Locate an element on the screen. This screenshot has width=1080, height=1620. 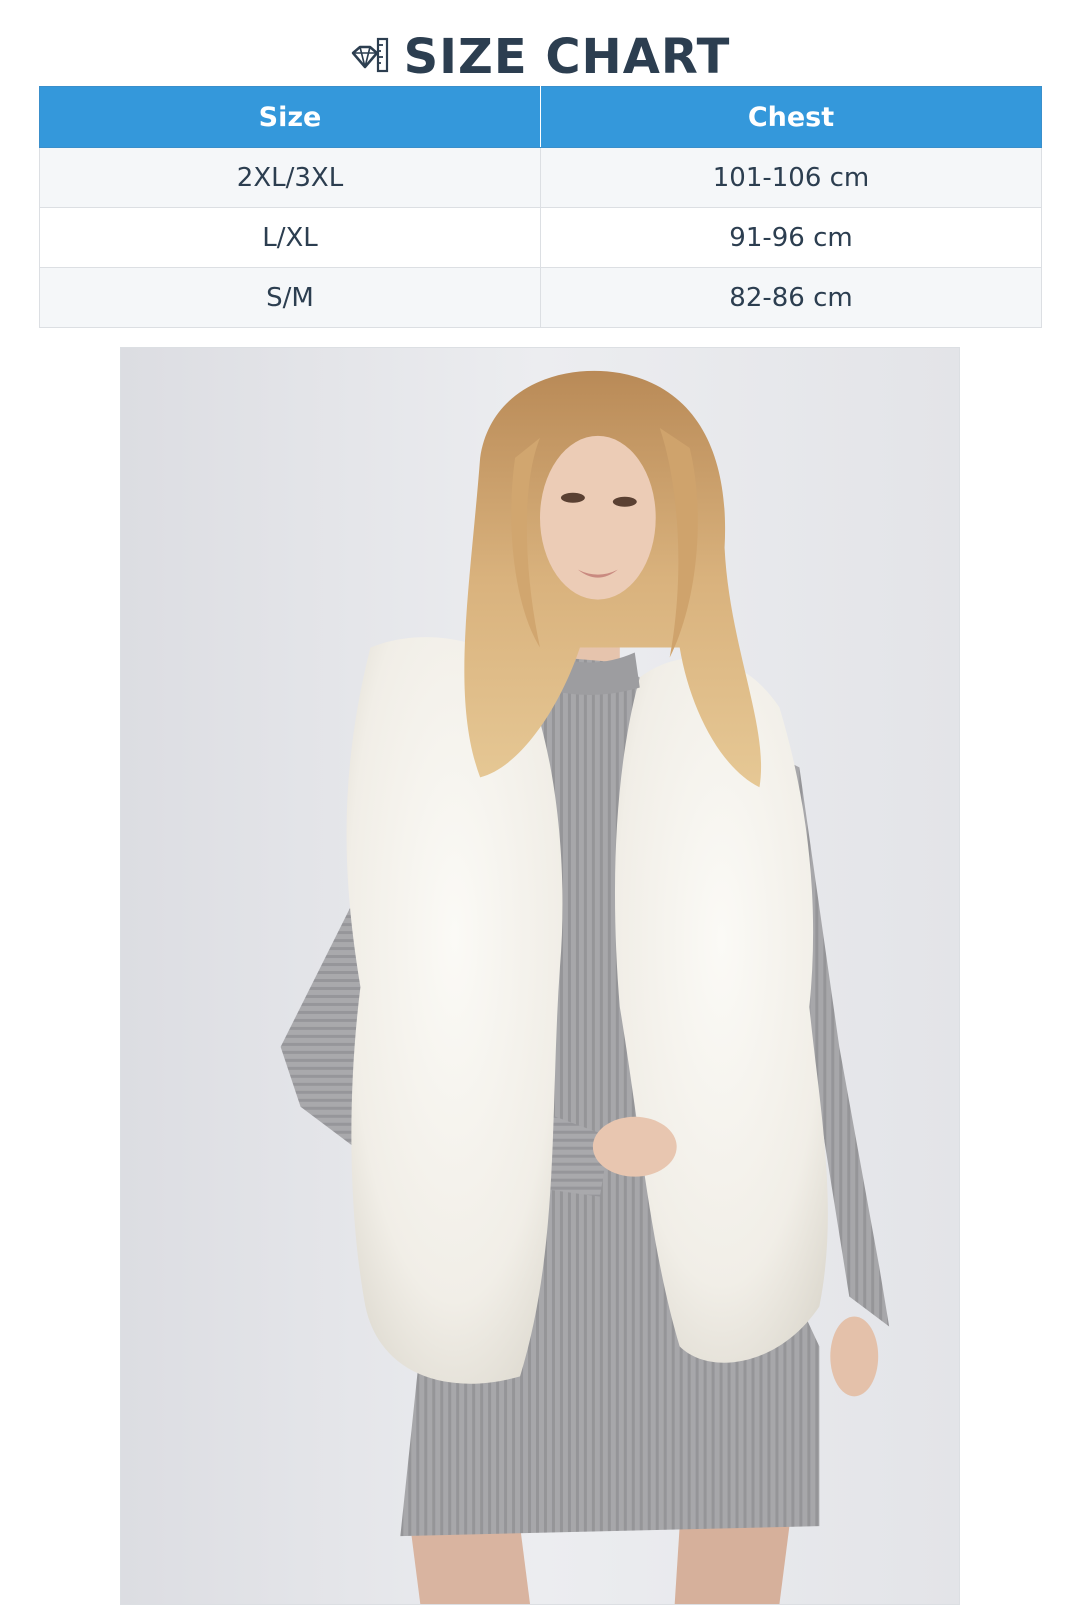
table-header-row: Size Chest is located at coordinates (540, 117).